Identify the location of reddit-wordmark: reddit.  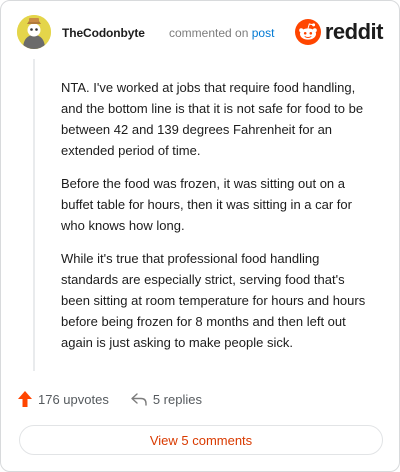
(354, 31).